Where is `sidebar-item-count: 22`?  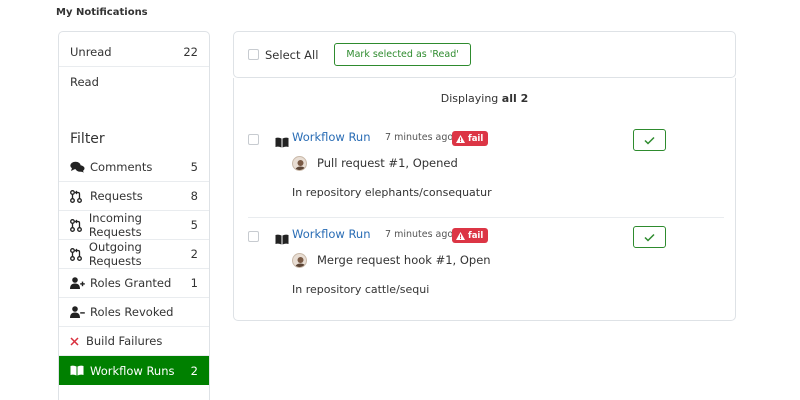 sidebar-item-count: 22 is located at coordinates (190, 52).